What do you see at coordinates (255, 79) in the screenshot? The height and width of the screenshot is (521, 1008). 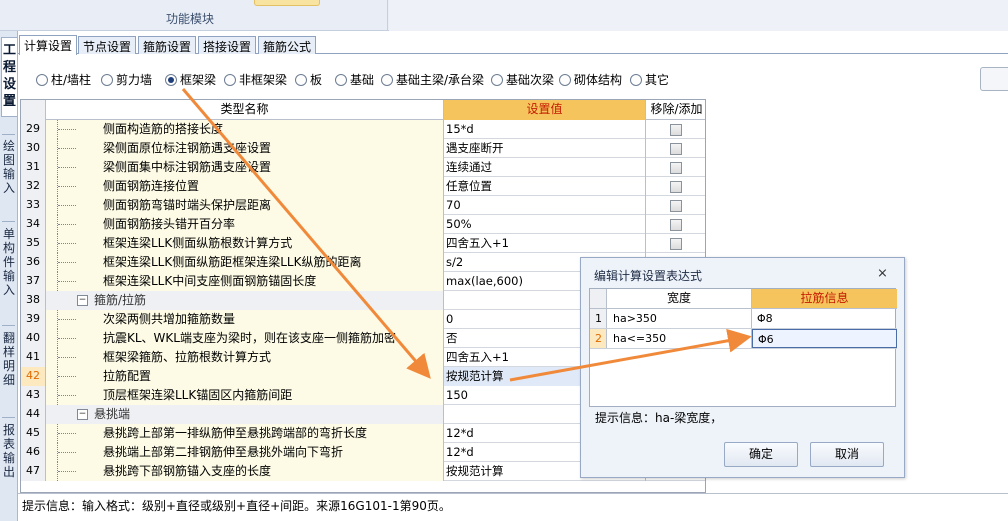 I see `radio-non-frame-beam: 非框架梁` at bounding box center [255, 79].